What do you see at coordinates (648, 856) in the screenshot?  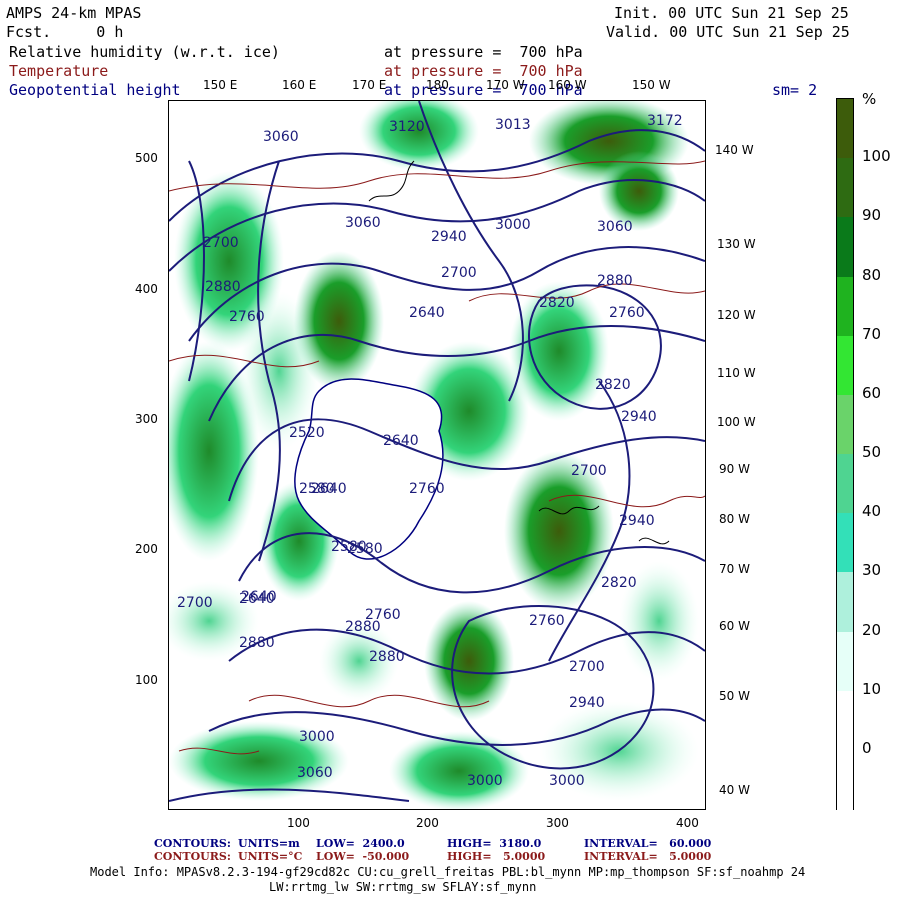 I see `footer-temp-interval: INTERVAL= 5.0000` at bounding box center [648, 856].